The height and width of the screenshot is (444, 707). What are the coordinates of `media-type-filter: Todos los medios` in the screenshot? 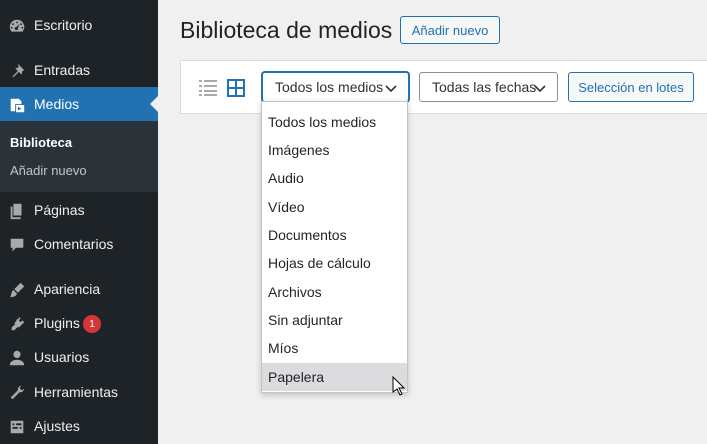 It's located at (335, 87).